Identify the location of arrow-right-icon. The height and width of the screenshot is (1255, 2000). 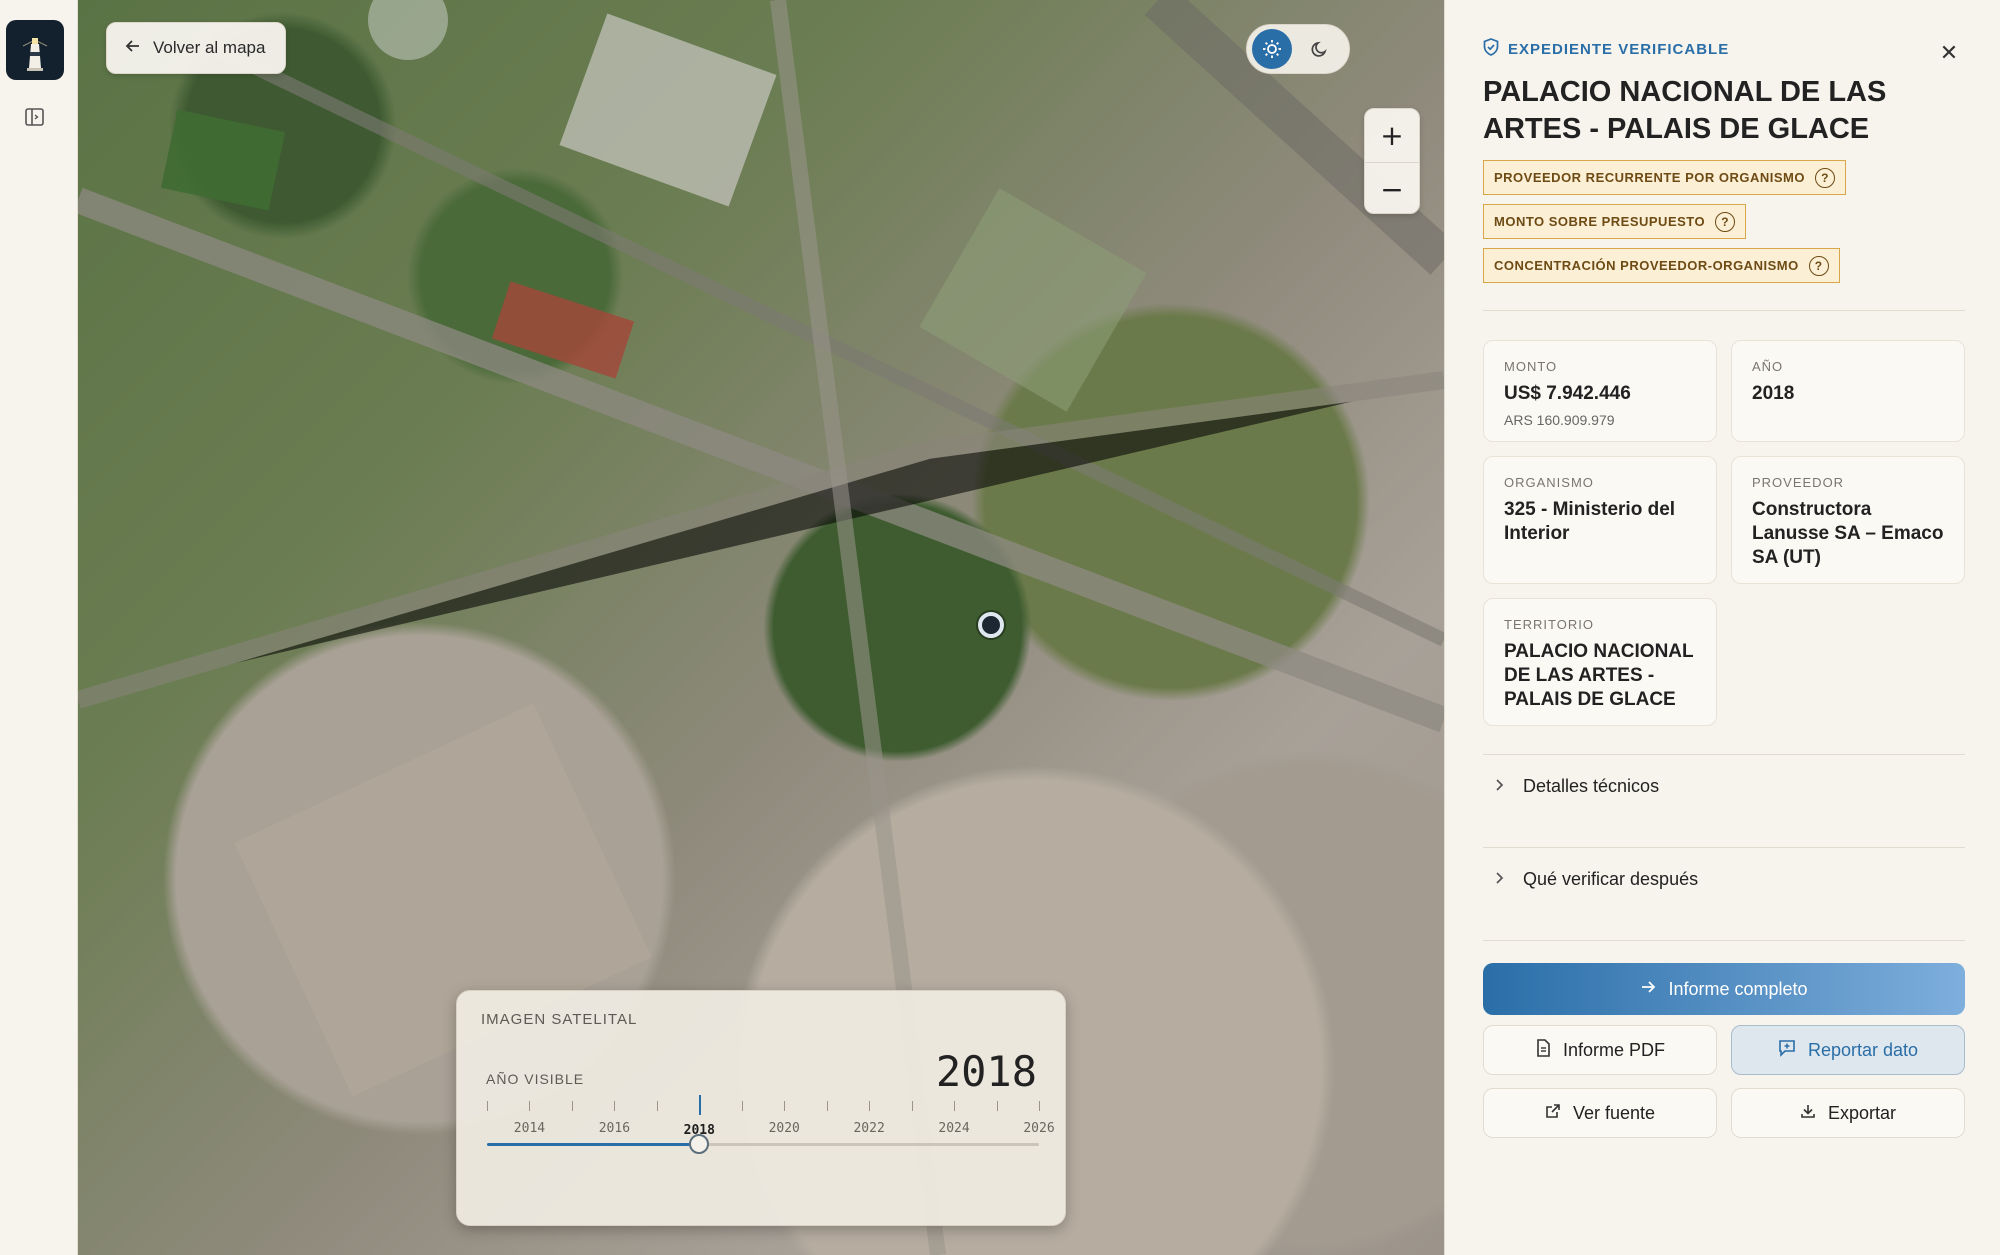
(1648, 989).